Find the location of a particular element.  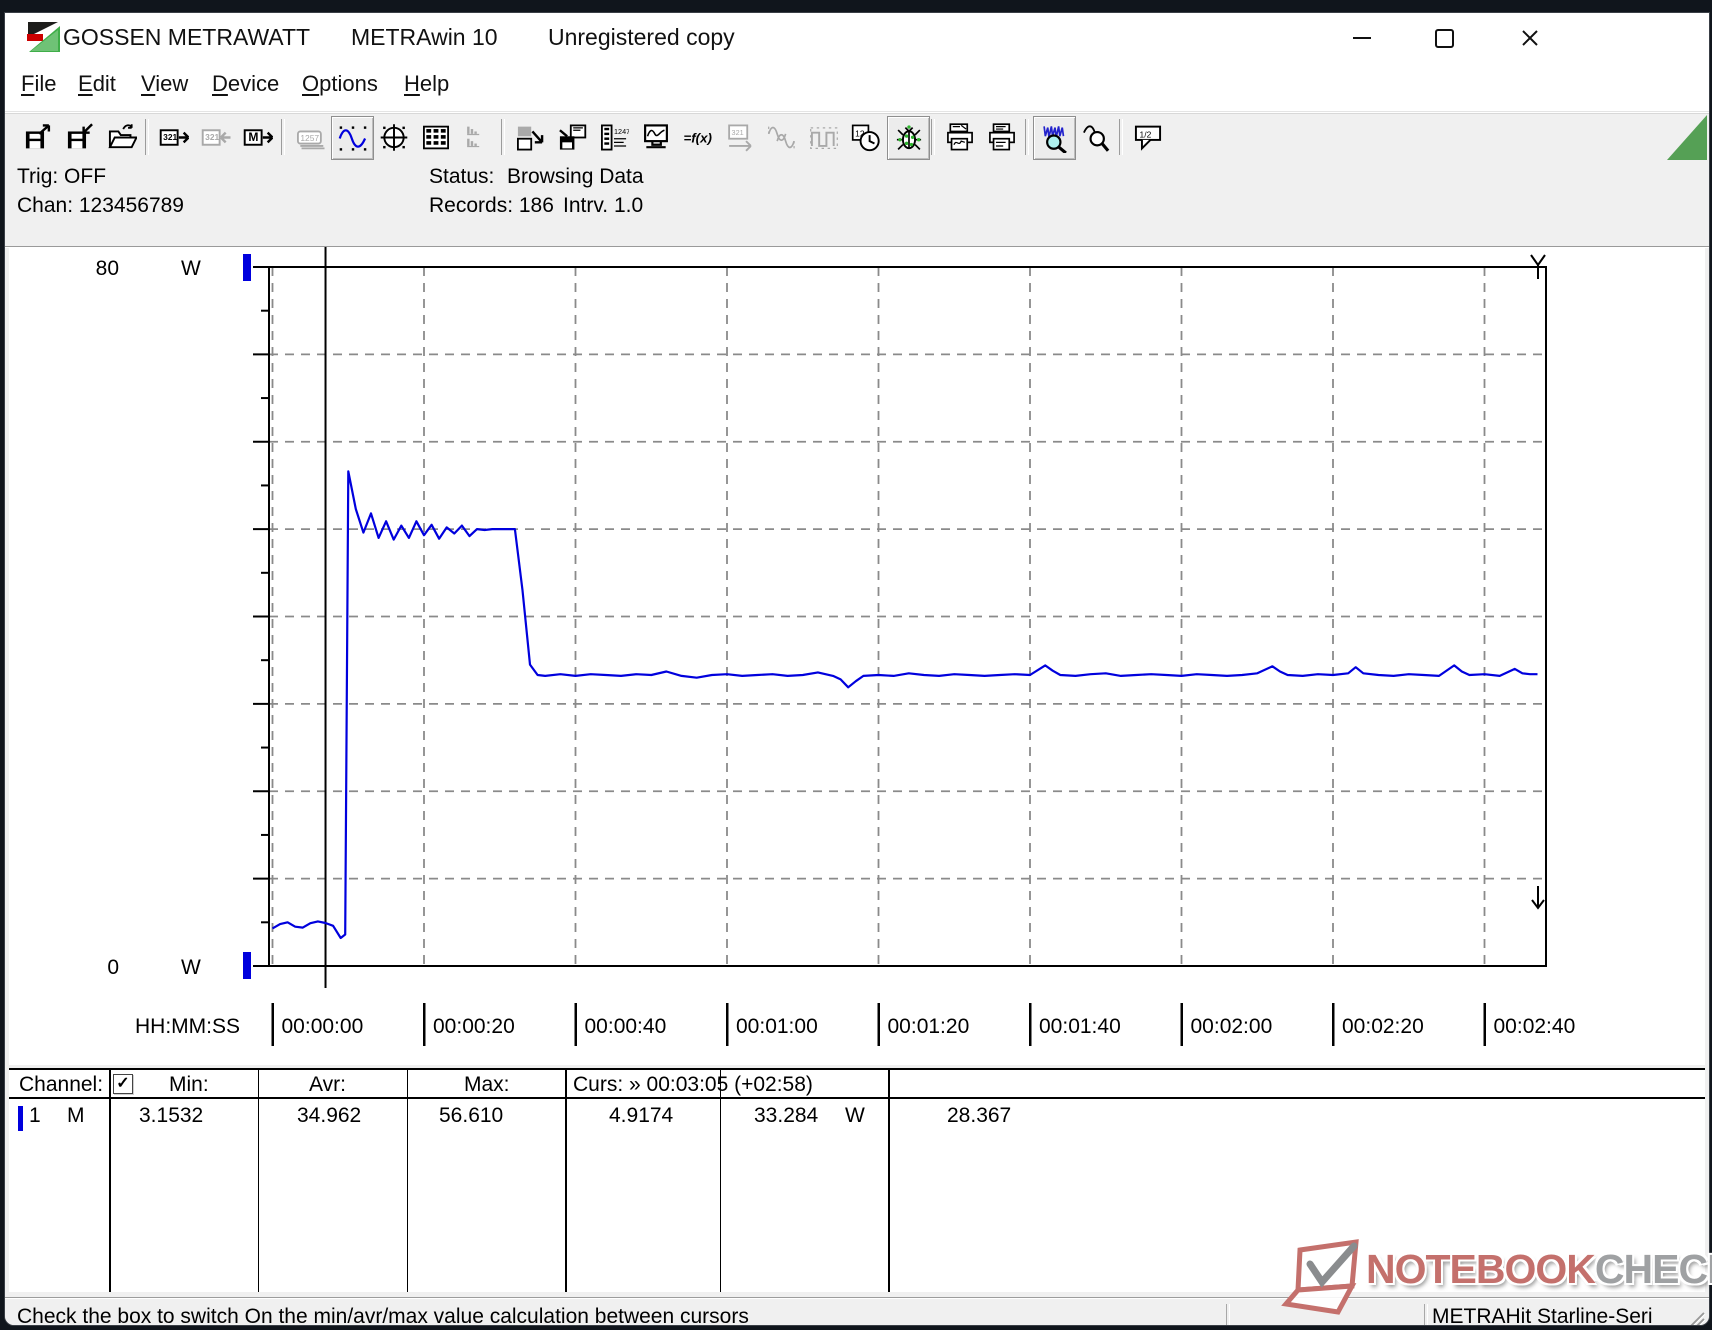

maximize-button is located at coordinates (1444, 38).